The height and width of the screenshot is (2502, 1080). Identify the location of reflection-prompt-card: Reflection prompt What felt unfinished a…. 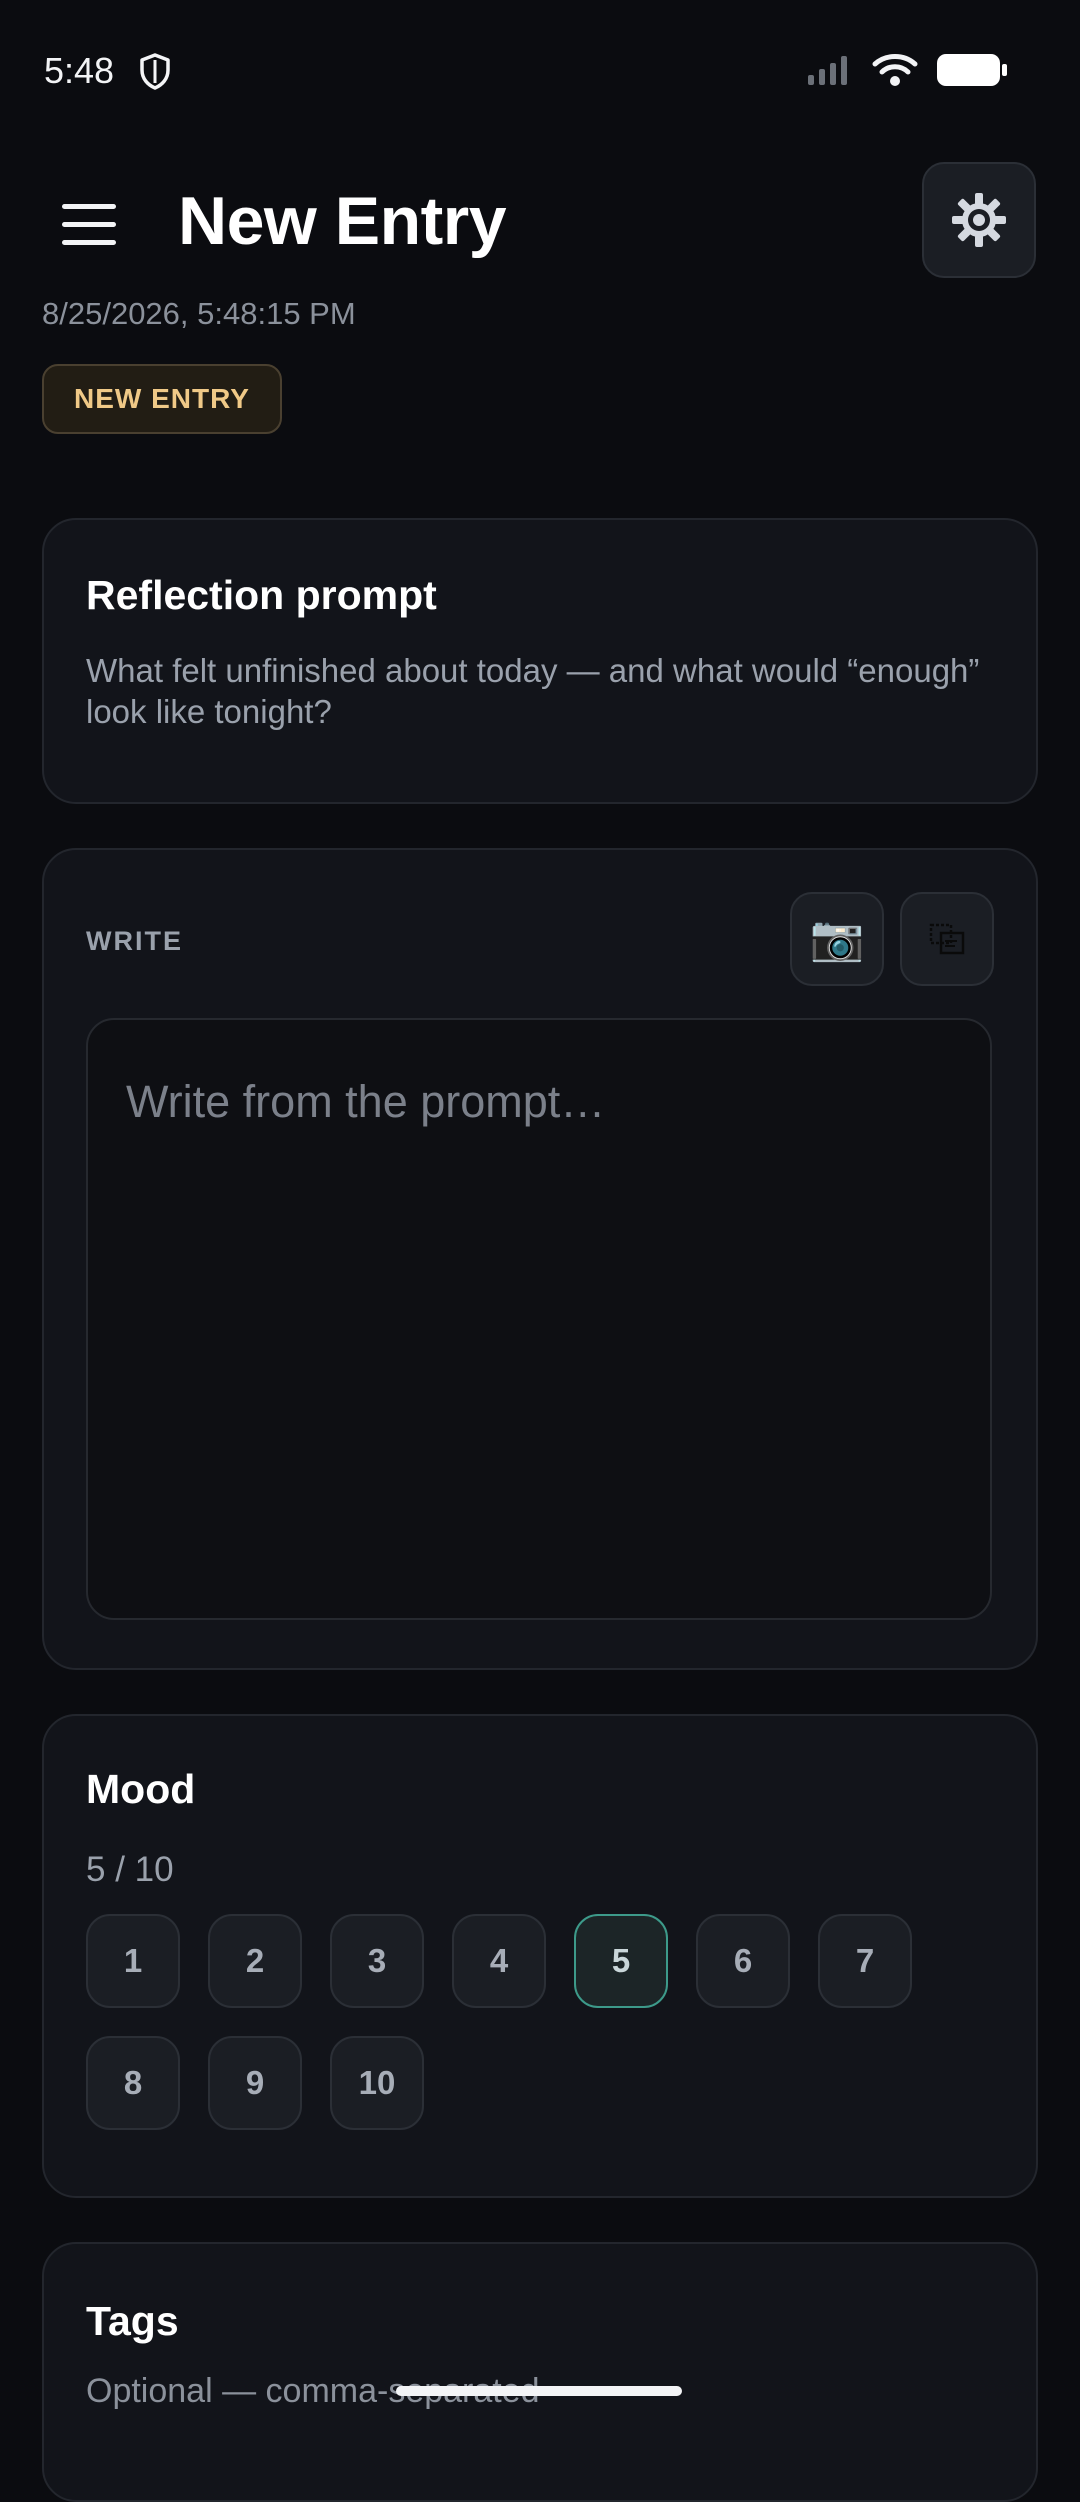
(540, 661).